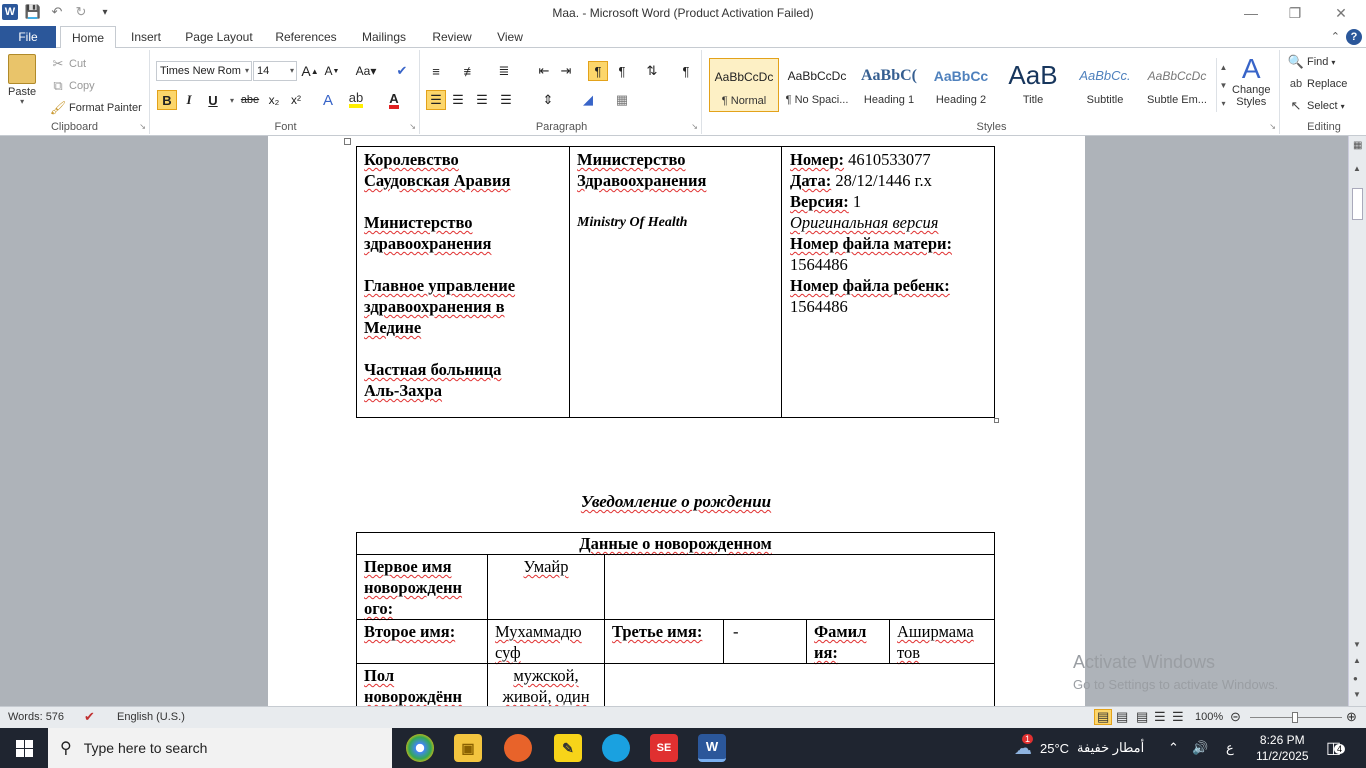 The height and width of the screenshot is (768, 1366). I want to click on tab-view: View, so click(510, 37).